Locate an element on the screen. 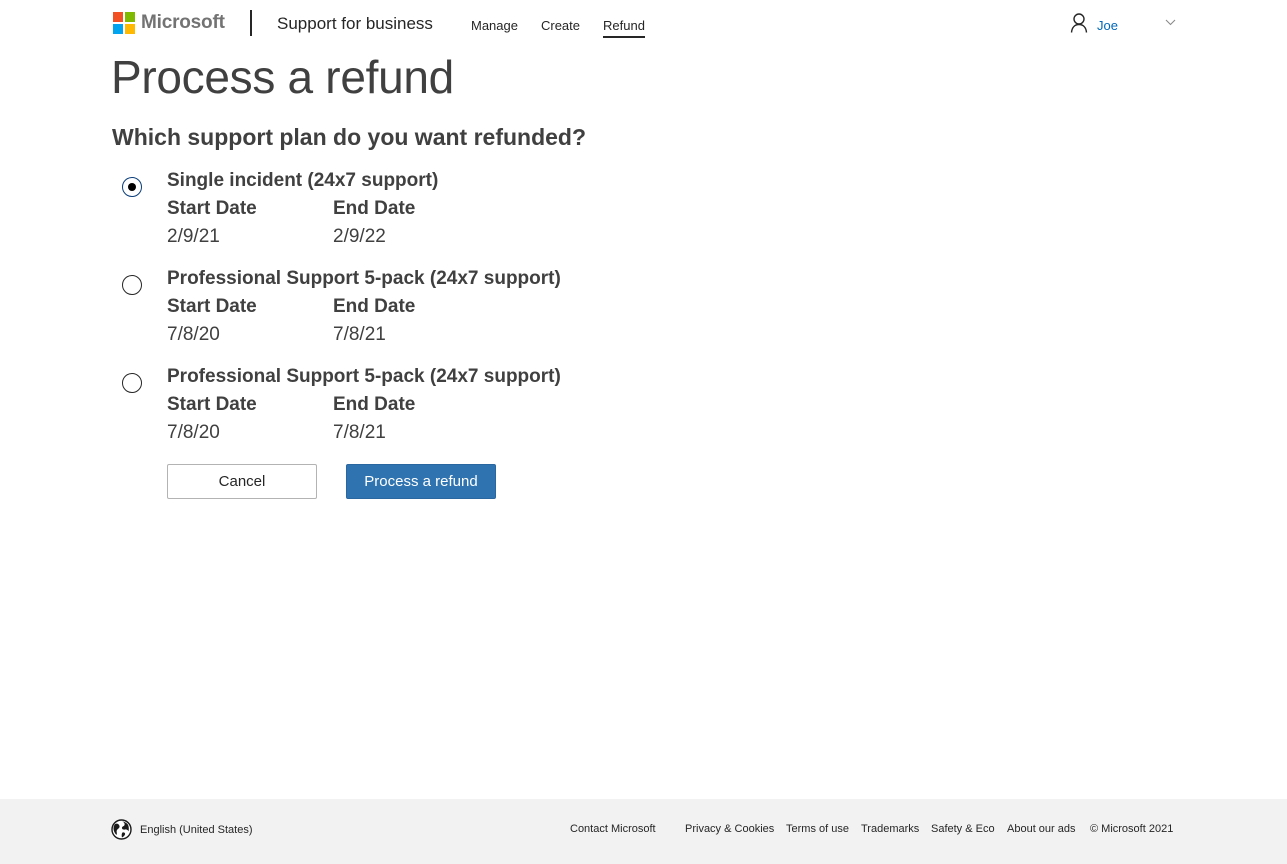  nav-item-manage: Manage is located at coordinates (494, 28).